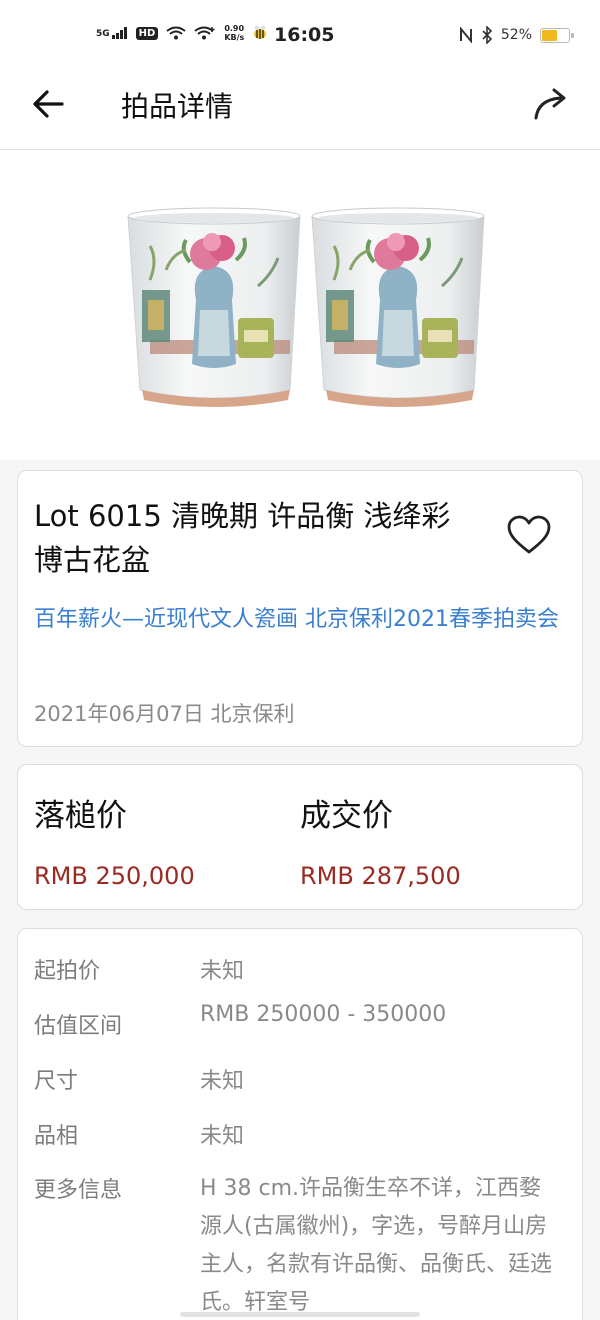 Image resolution: width=600 pixels, height=1320 pixels. Describe the element at coordinates (48, 104) in the screenshot. I see `back-arrow-icon` at that location.